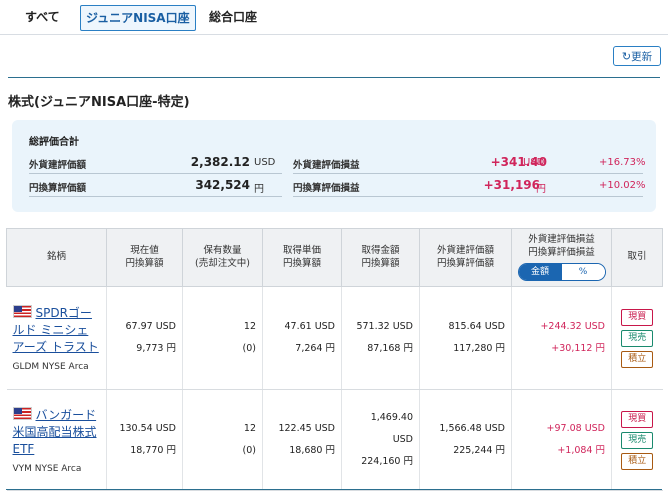  What do you see at coordinates (54, 142) in the screenshot?
I see `summary-title: 総評価合計` at bounding box center [54, 142].